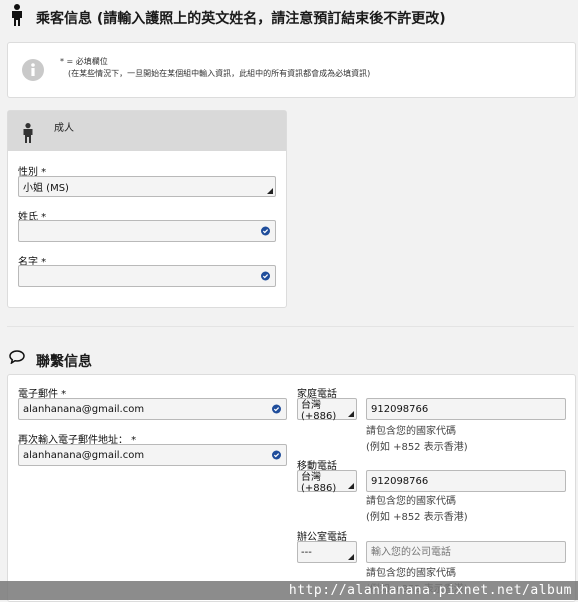 The image size is (578, 602). I want to click on home-phone-country-value: 台灣 (+886), so click(319, 411).